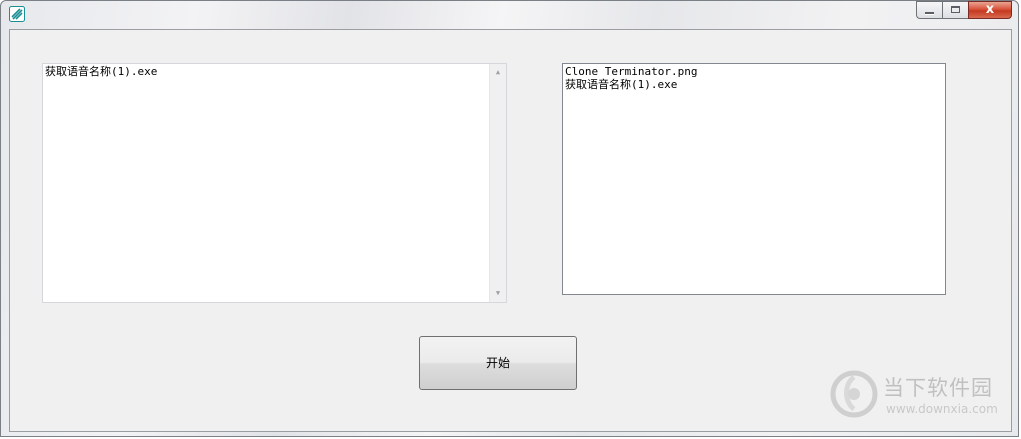 This screenshot has width=1021, height=439. What do you see at coordinates (497, 183) in the screenshot?
I see `left-list-scrollbar: ▲ ▼` at bounding box center [497, 183].